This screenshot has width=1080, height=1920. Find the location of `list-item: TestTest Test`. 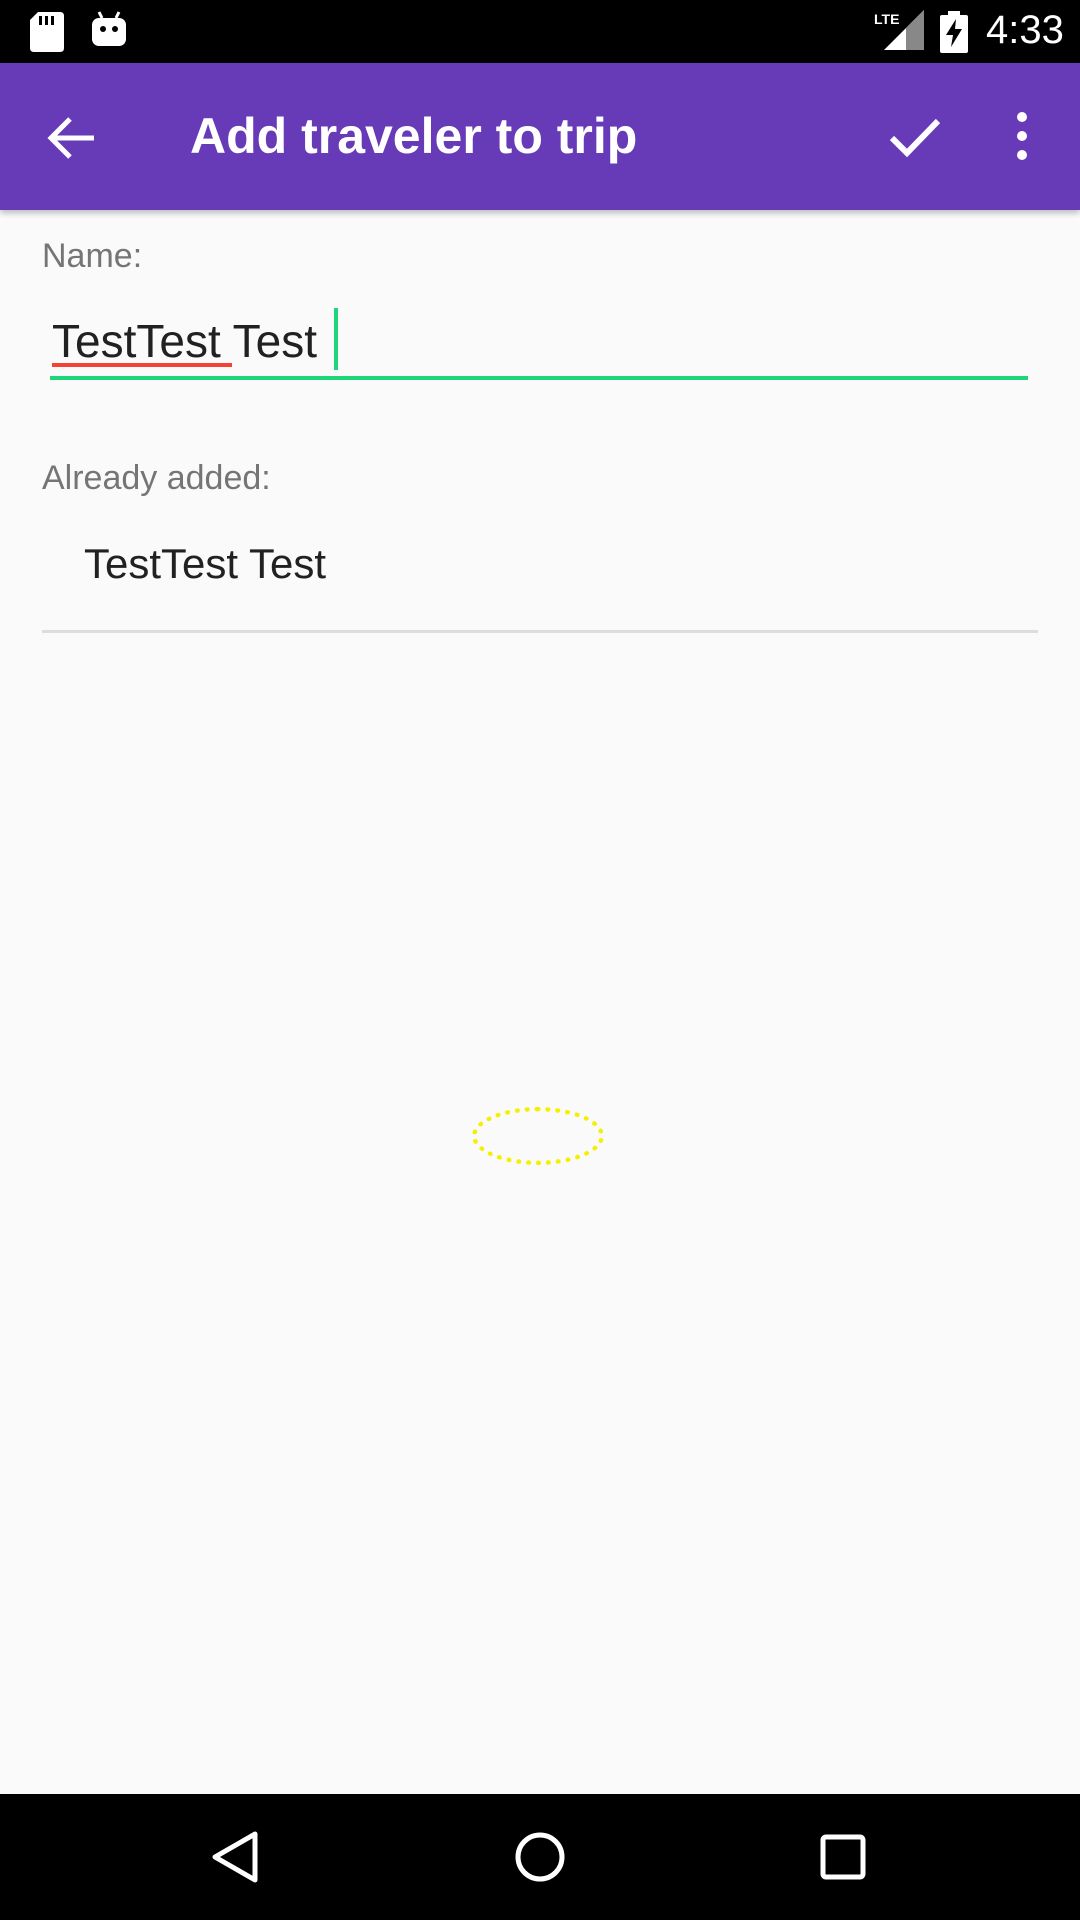

list-item: TestTest Test is located at coordinates (205, 564).